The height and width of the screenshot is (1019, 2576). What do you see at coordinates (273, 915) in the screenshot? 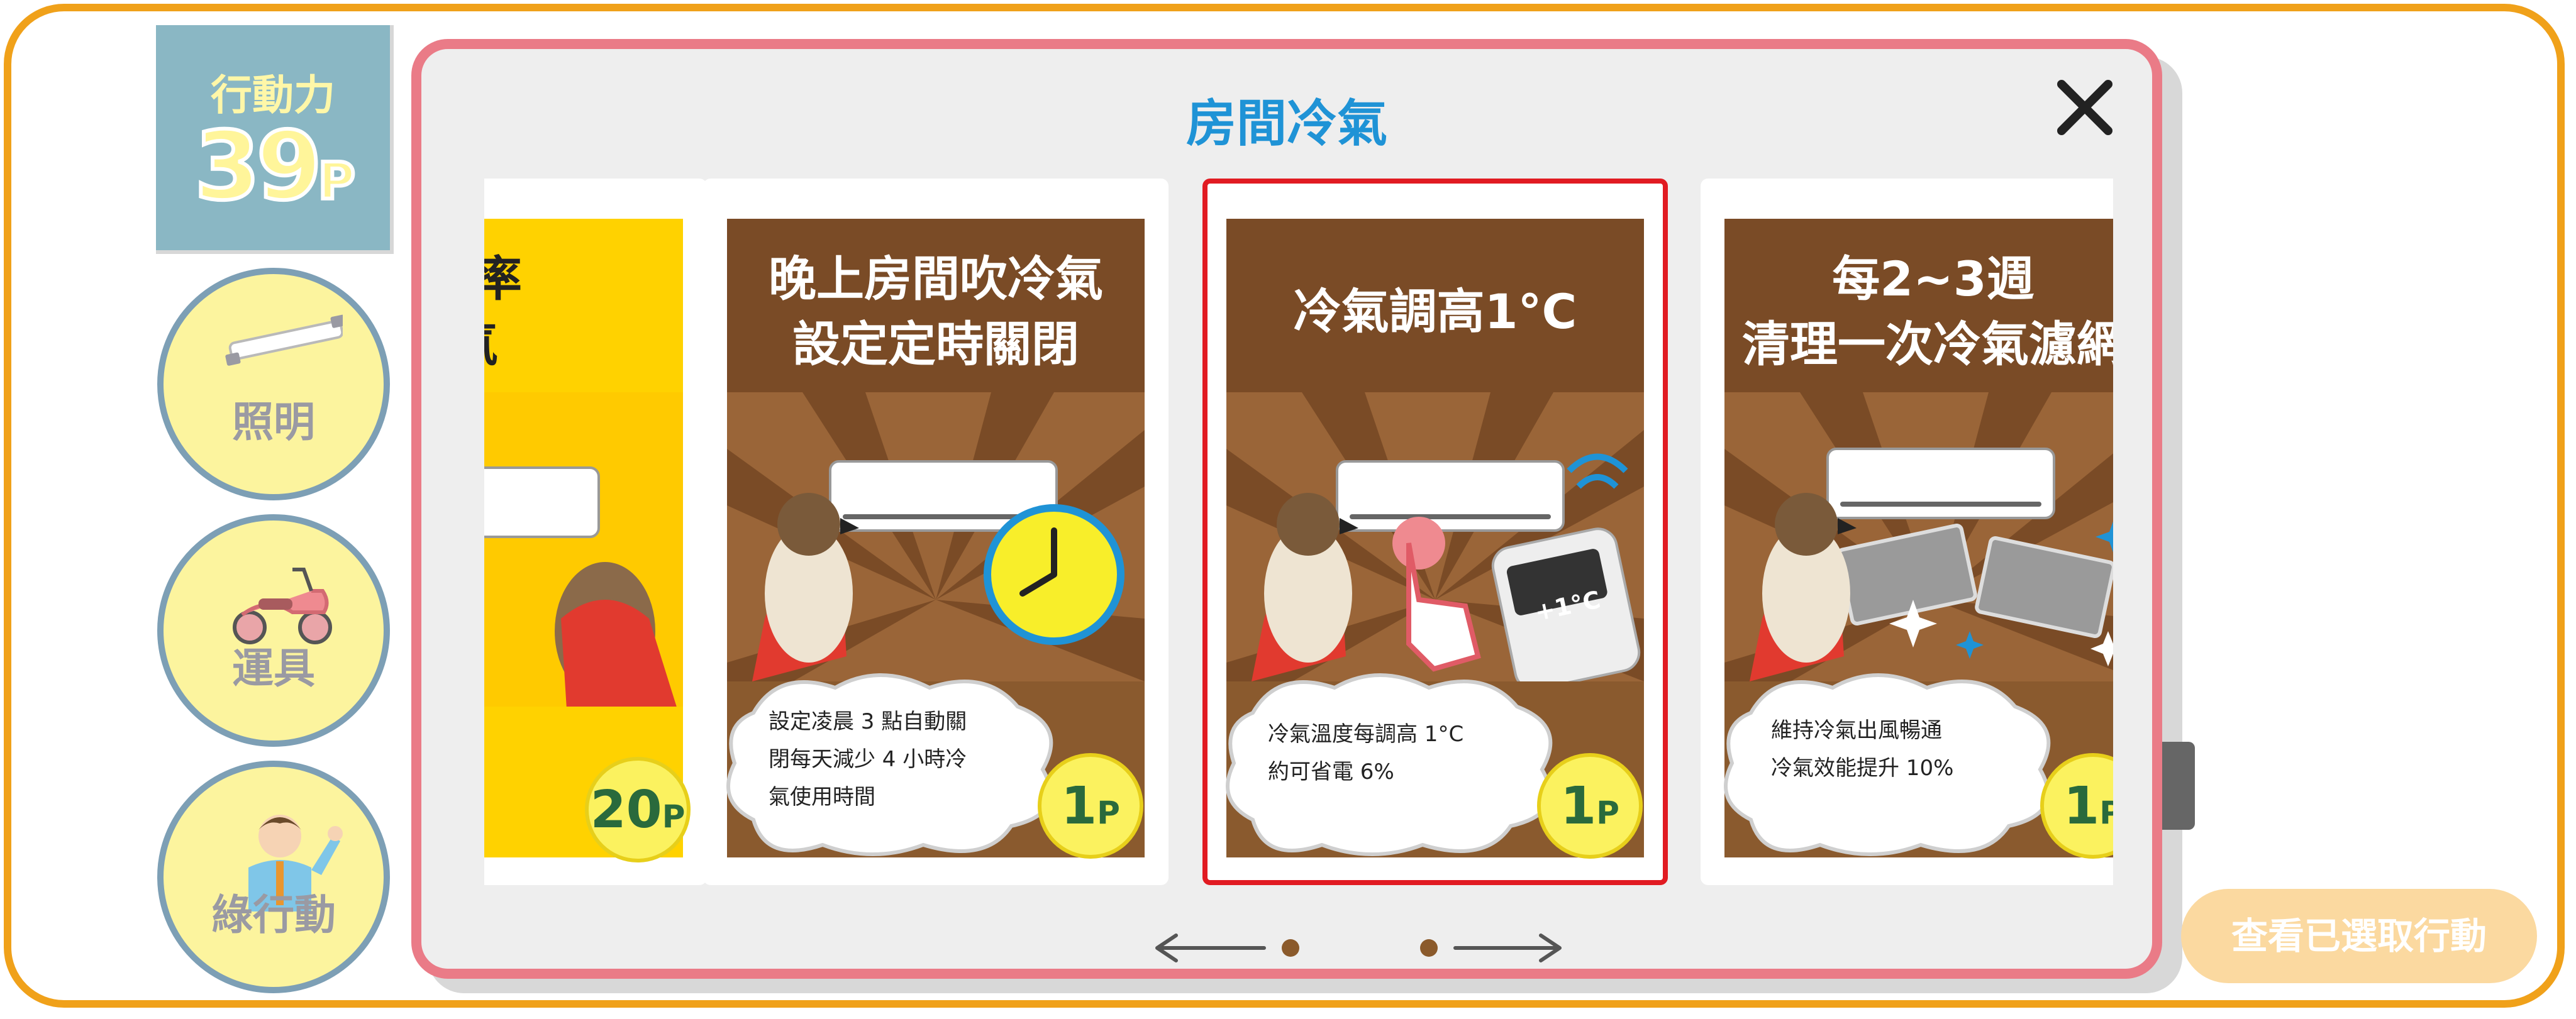
I see `category-green-action-label: 綠行動` at bounding box center [273, 915].